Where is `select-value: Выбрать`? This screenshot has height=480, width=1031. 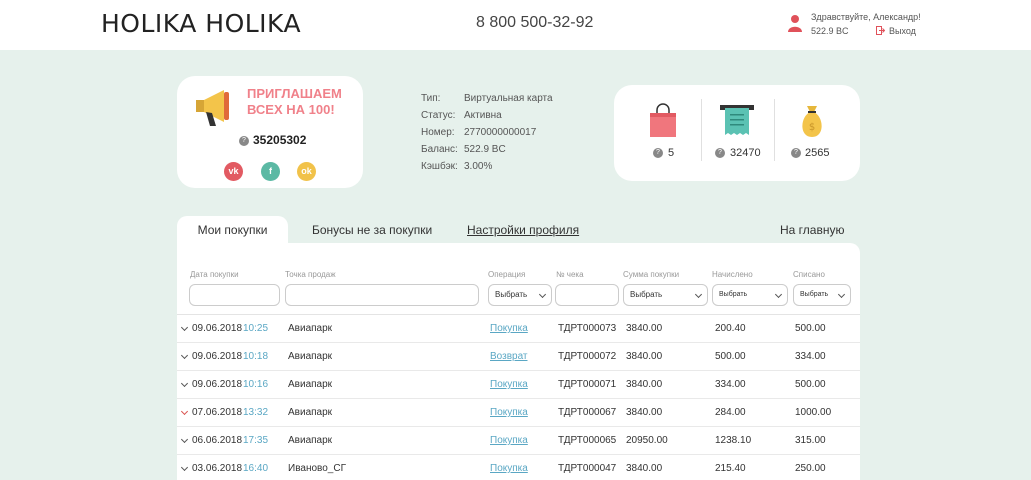 select-value: Выбрать is located at coordinates (733, 294).